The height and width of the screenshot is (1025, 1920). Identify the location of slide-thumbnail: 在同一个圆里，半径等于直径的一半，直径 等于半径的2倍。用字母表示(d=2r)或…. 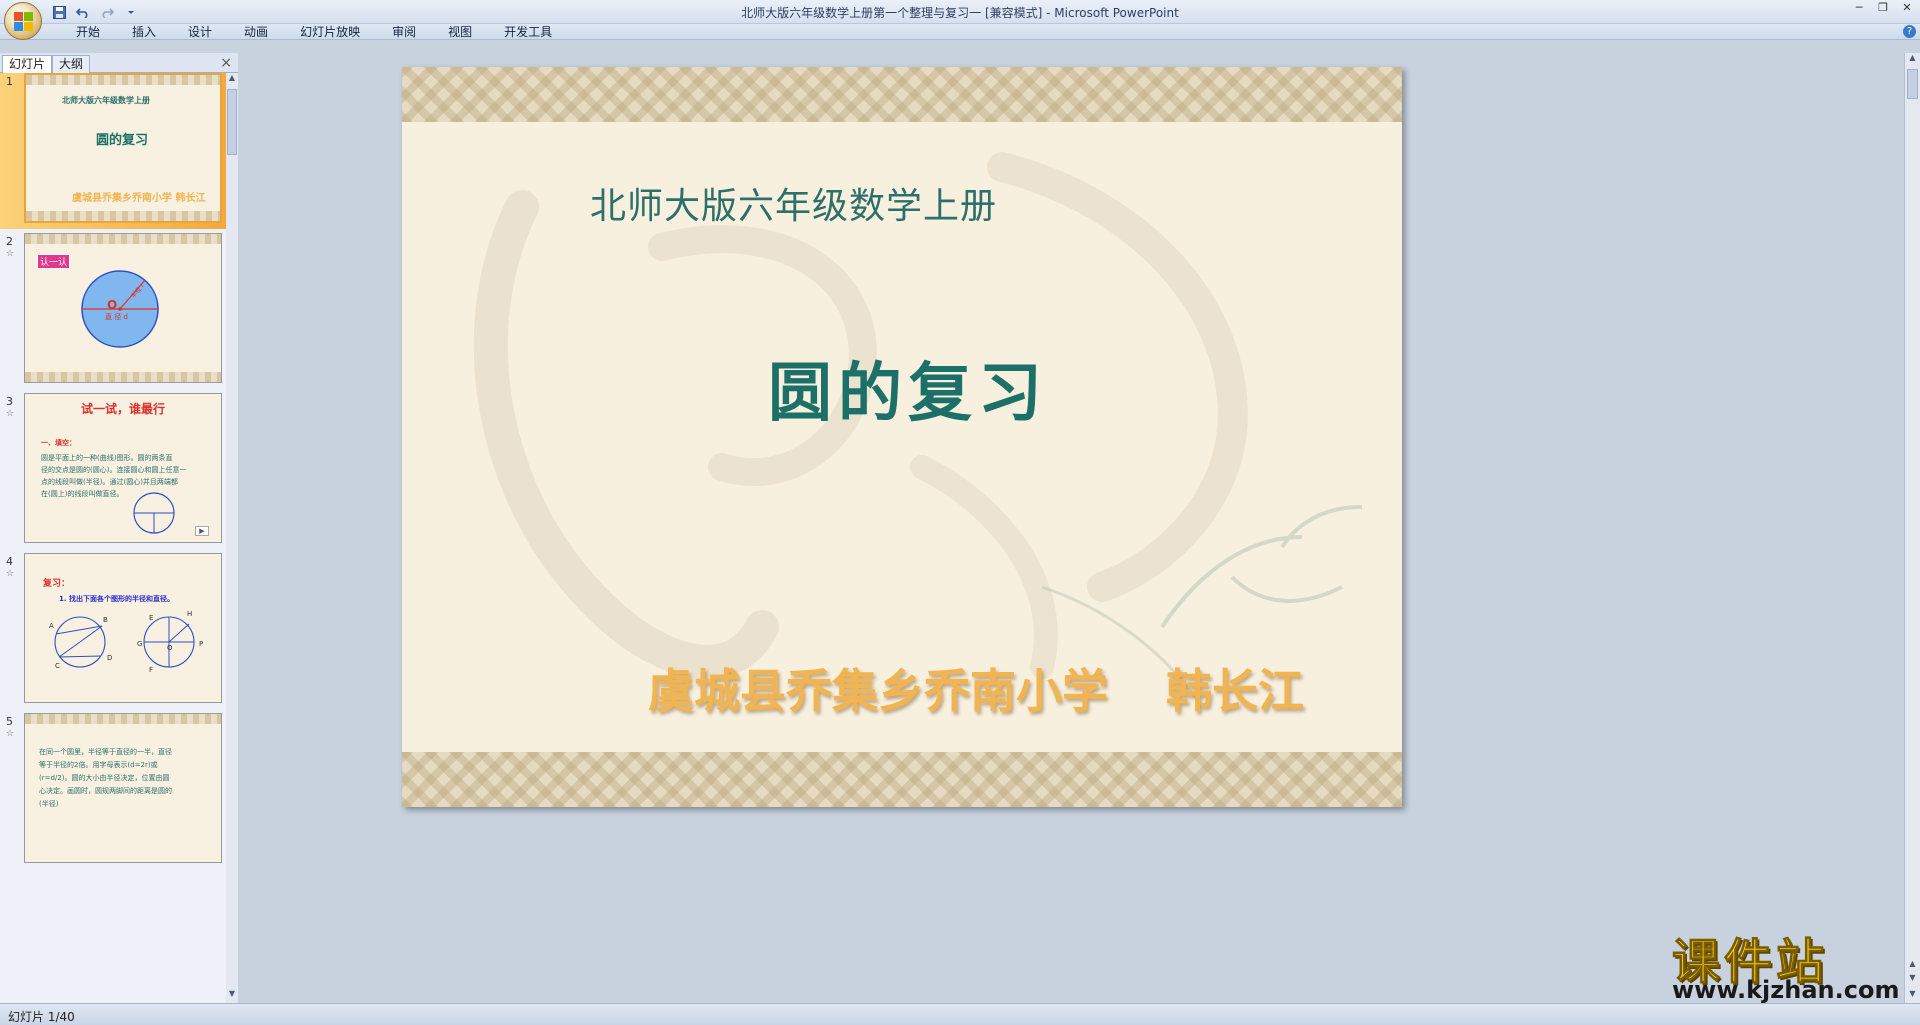
(123, 788).